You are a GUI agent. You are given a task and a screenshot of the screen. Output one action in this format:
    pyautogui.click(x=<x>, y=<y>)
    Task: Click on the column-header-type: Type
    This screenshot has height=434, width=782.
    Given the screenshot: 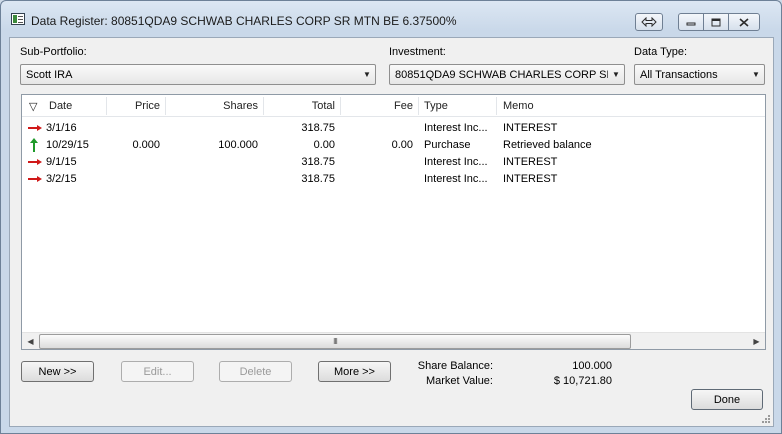 What is the action you would take?
    pyautogui.click(x=436, y=106)
    